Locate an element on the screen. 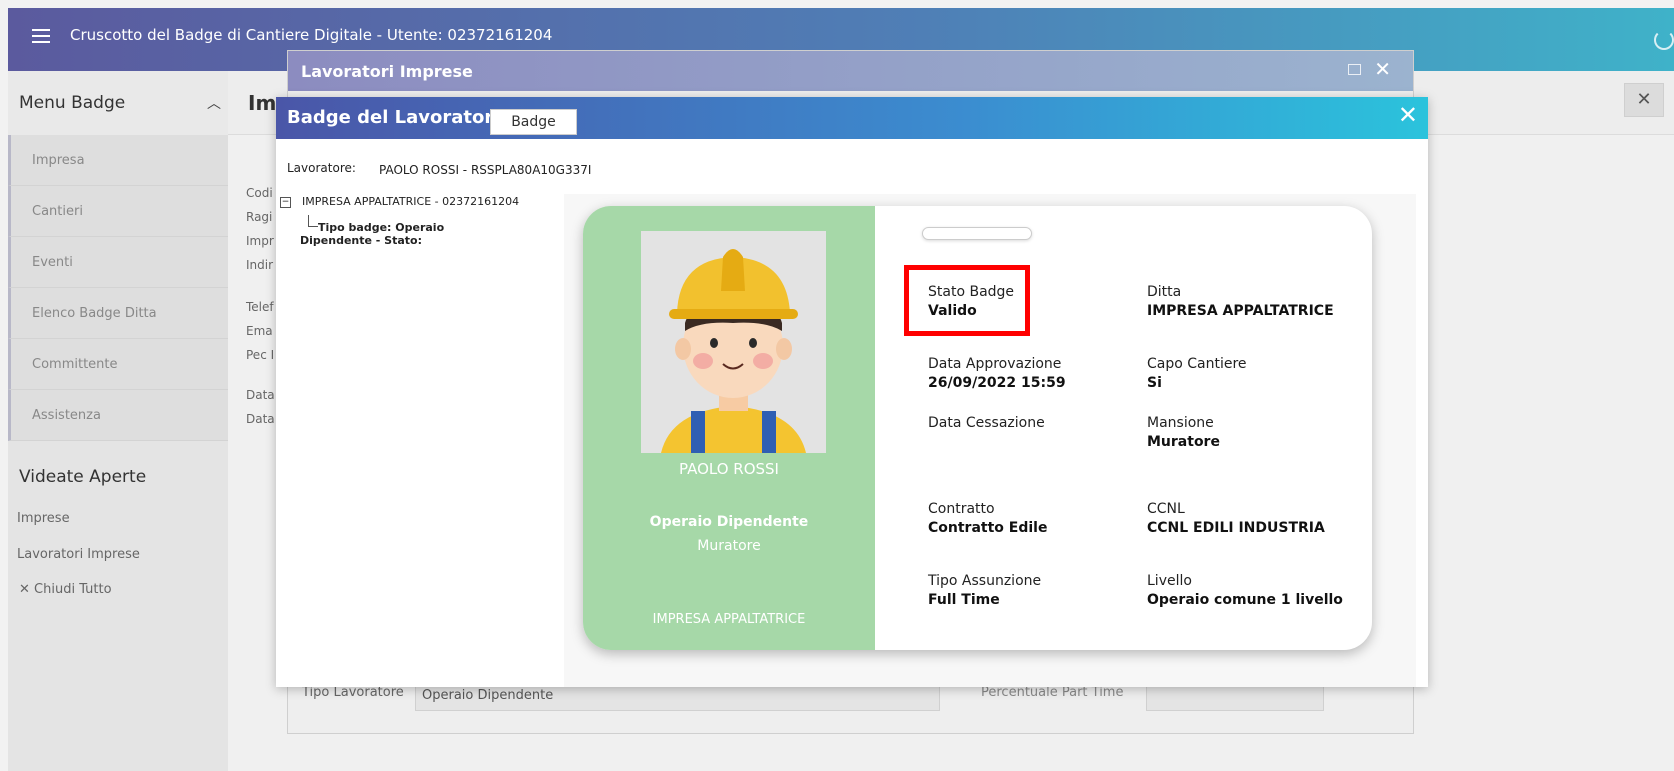  field-label: Codi is located at coordinates (259, 193).